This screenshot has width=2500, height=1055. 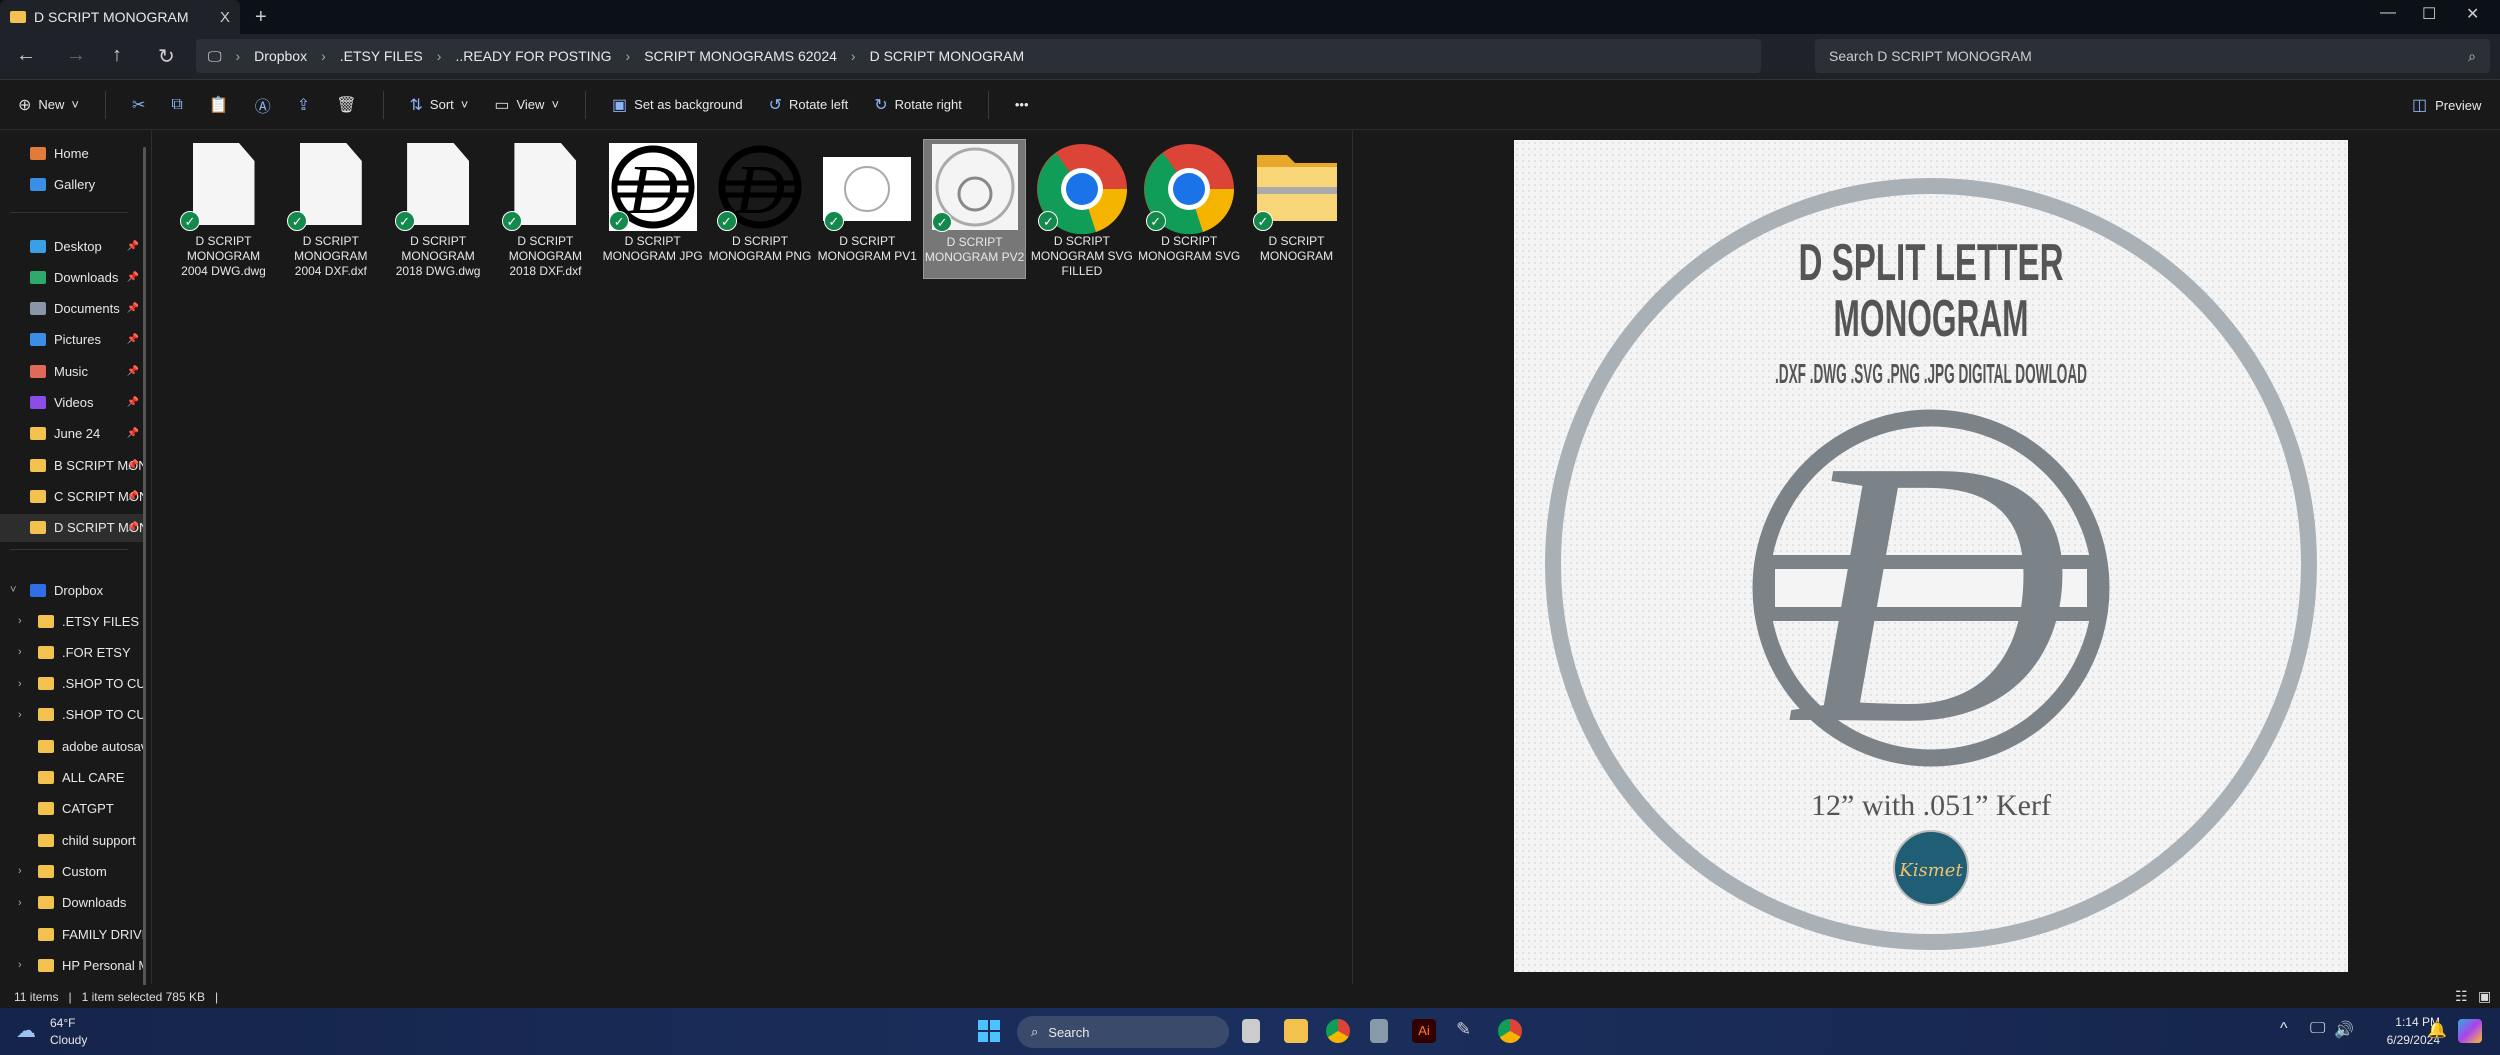 What do you see at coordinates (72, 809) in the screenshot?
I see `sidebar-item: CATGPT` at bounding box center [72, 809].